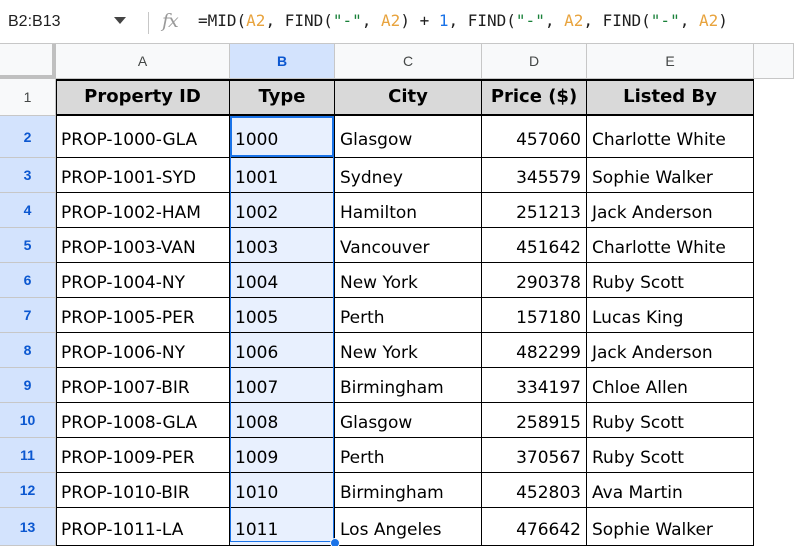  I want to click on row-header-6: 6, so click(28, 280).